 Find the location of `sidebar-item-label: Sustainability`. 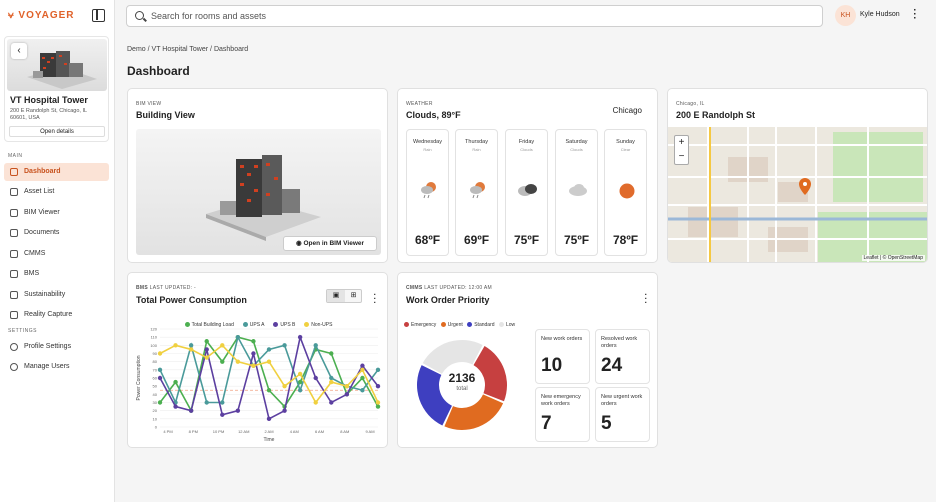

sidebar-item-label: Sustainability is located at coordinates (45, 294).